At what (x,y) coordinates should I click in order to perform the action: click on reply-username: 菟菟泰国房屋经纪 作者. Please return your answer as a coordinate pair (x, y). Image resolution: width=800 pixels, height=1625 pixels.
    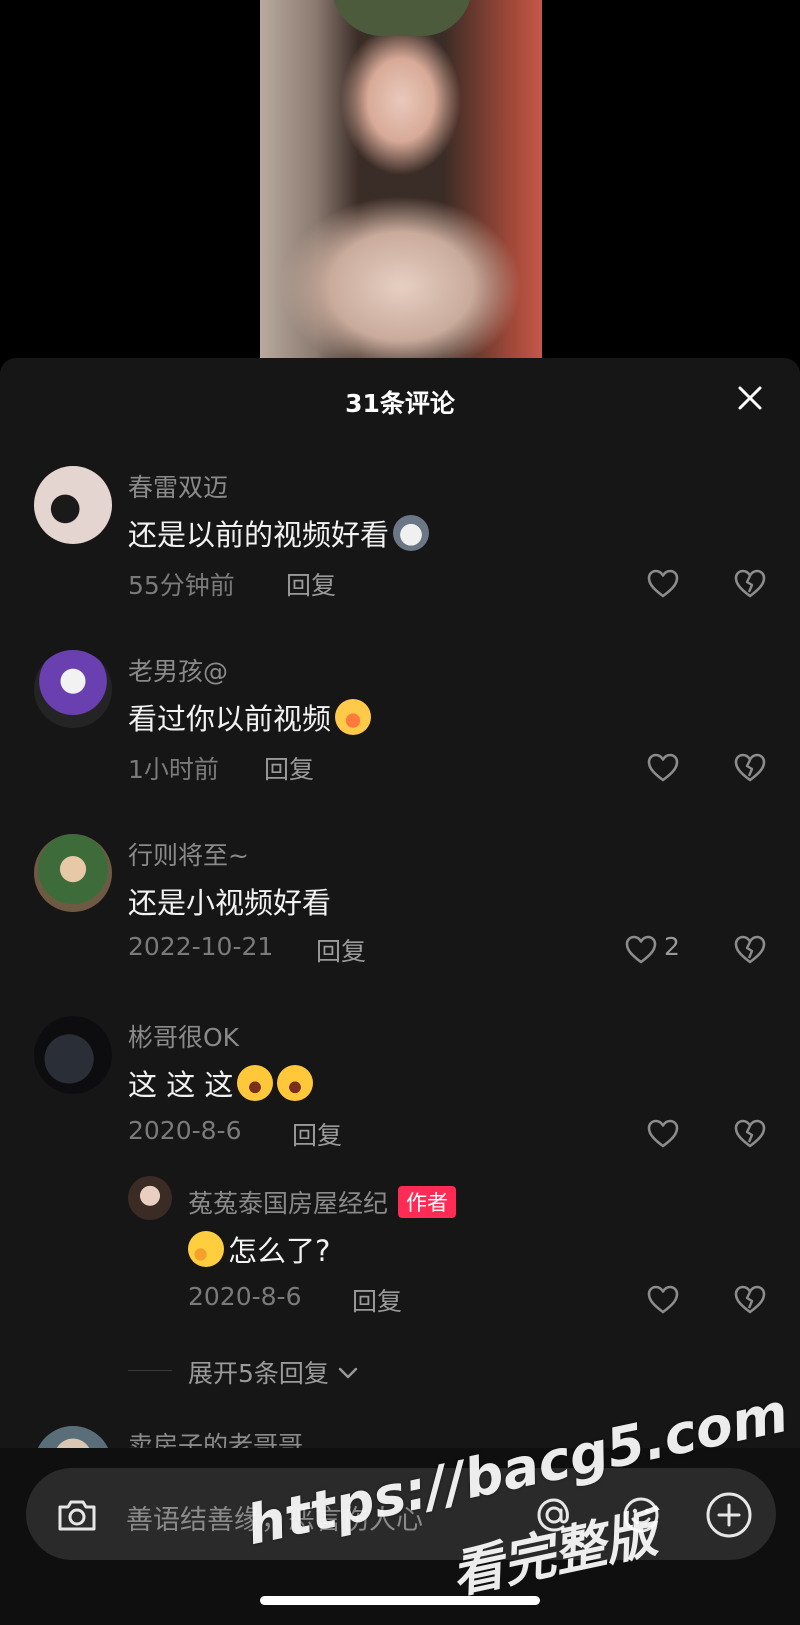
    Looking at the image, I should click on (322, 1202).